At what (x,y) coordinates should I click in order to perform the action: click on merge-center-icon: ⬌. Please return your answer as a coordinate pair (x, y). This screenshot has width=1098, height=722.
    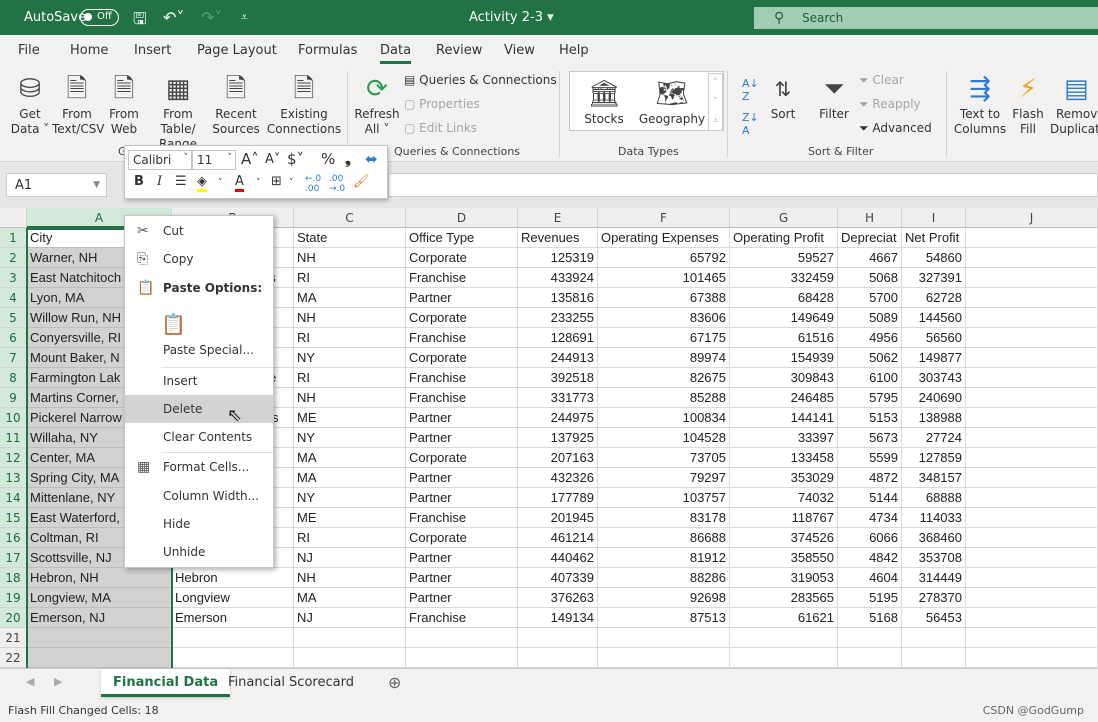
    Looking at the image, I should click on (371, 159).